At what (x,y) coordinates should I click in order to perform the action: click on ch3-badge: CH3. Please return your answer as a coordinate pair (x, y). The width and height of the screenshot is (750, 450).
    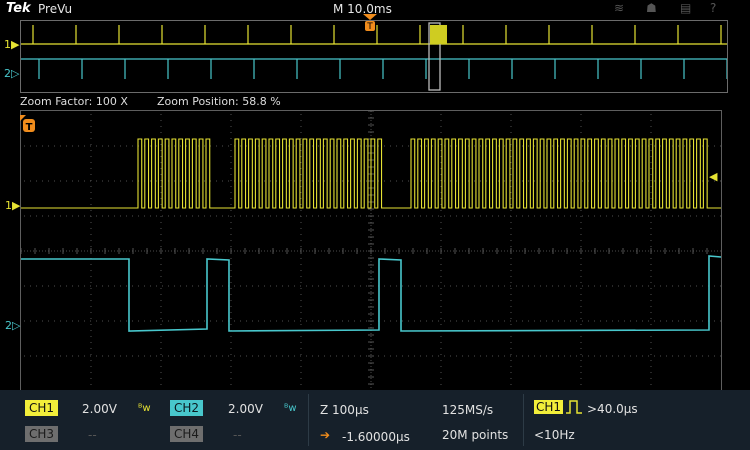
    Looking at the image, I should click on (42, 434).